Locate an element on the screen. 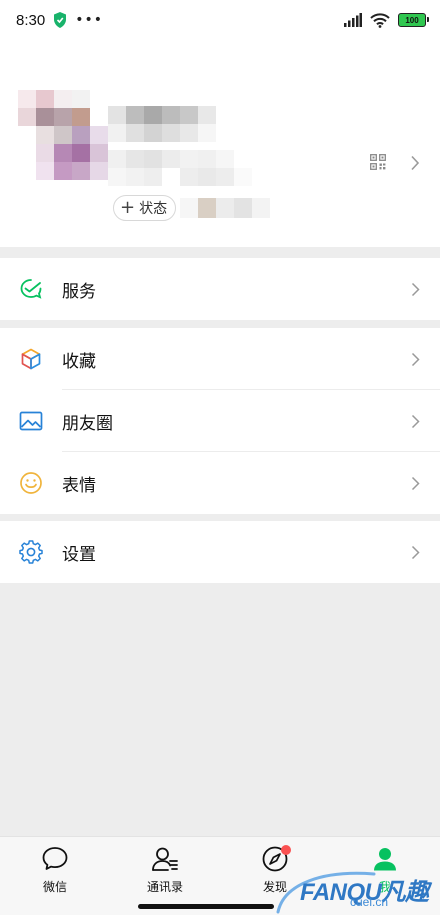  menu-group-settings: 设置 is located at coordinates (220, 552).